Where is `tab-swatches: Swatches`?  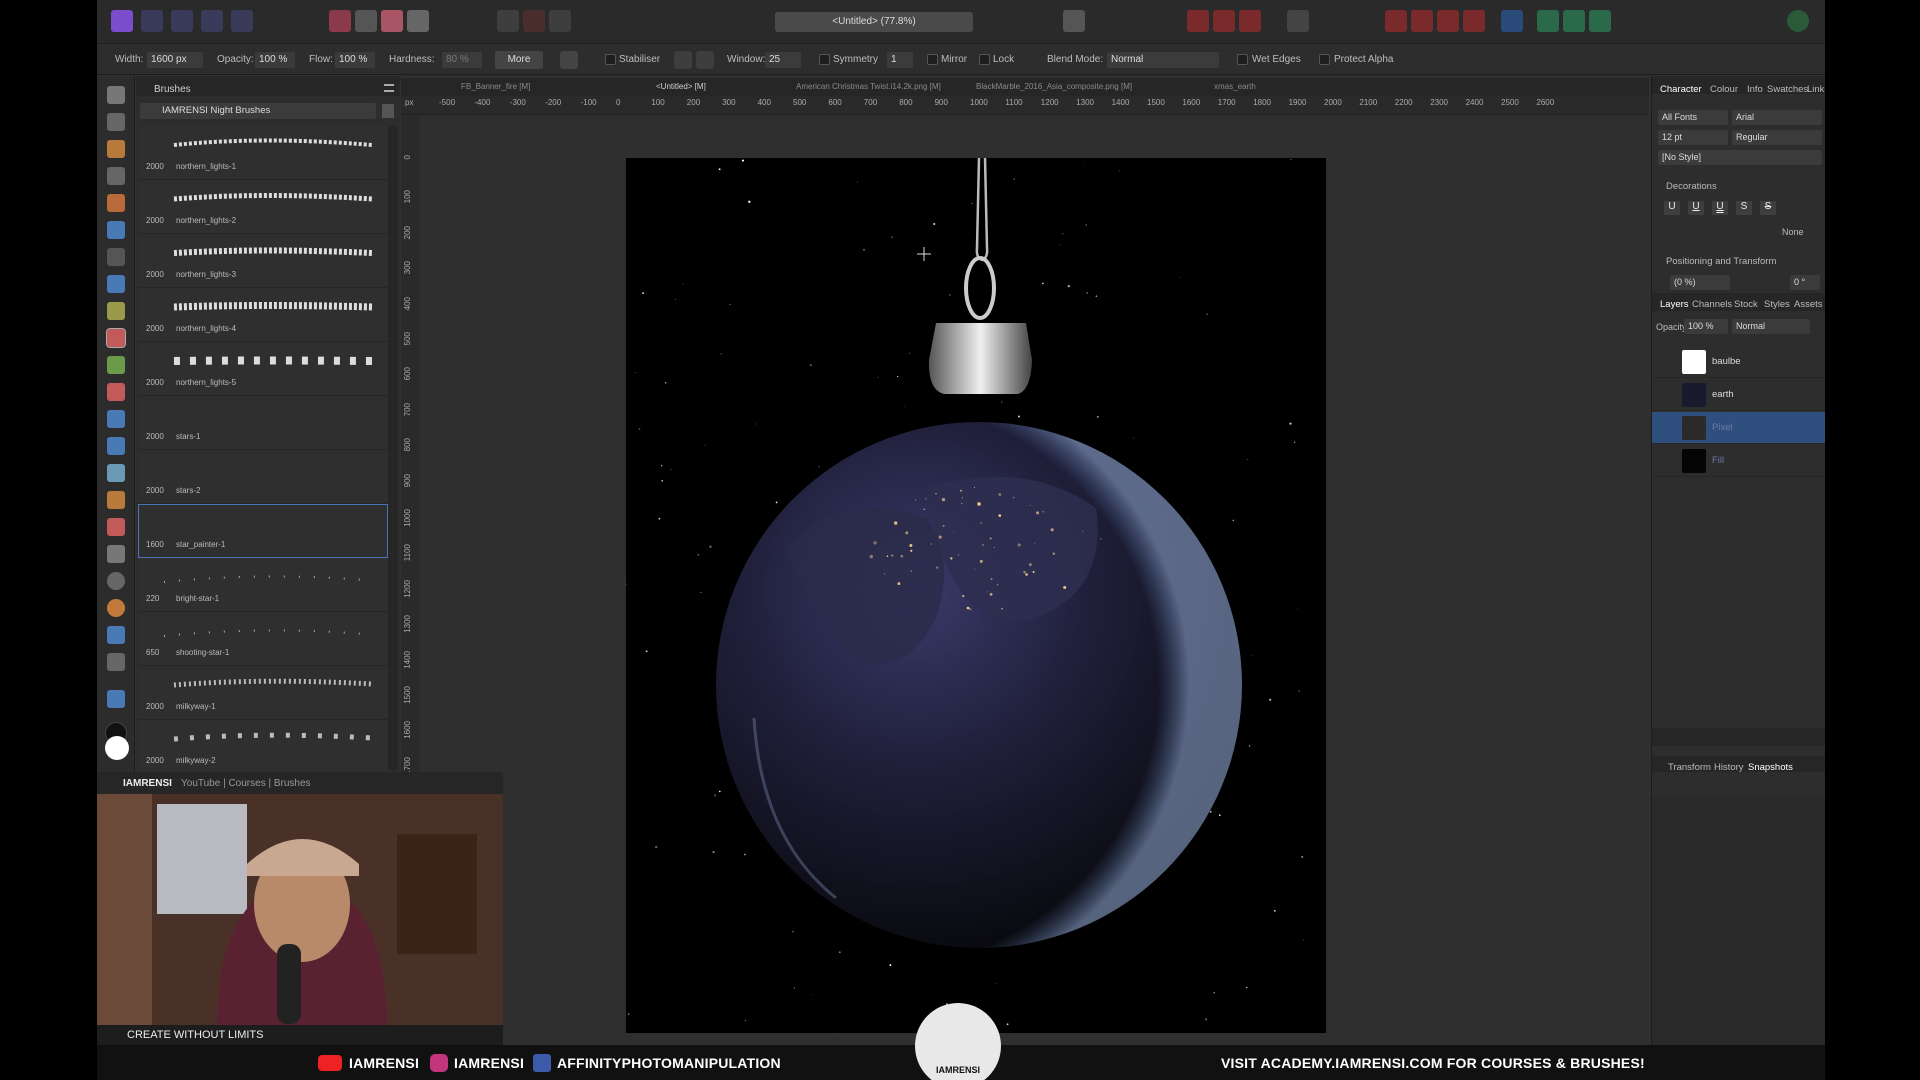
tab-swatches: Swatches is located at coordinates (1787, 89).